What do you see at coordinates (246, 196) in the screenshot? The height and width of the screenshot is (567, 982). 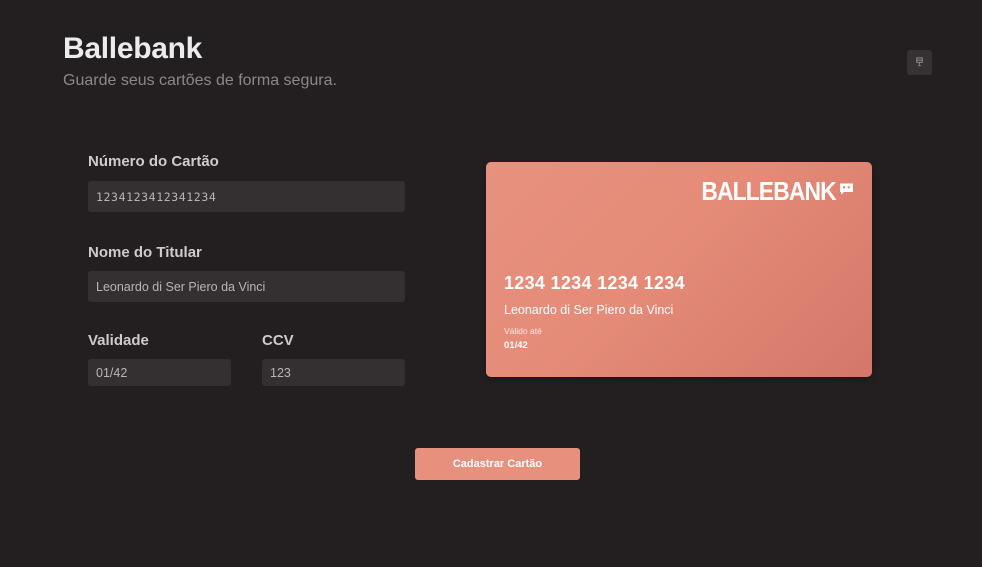 I see `card-number-input` at bounding box center [246, 196].